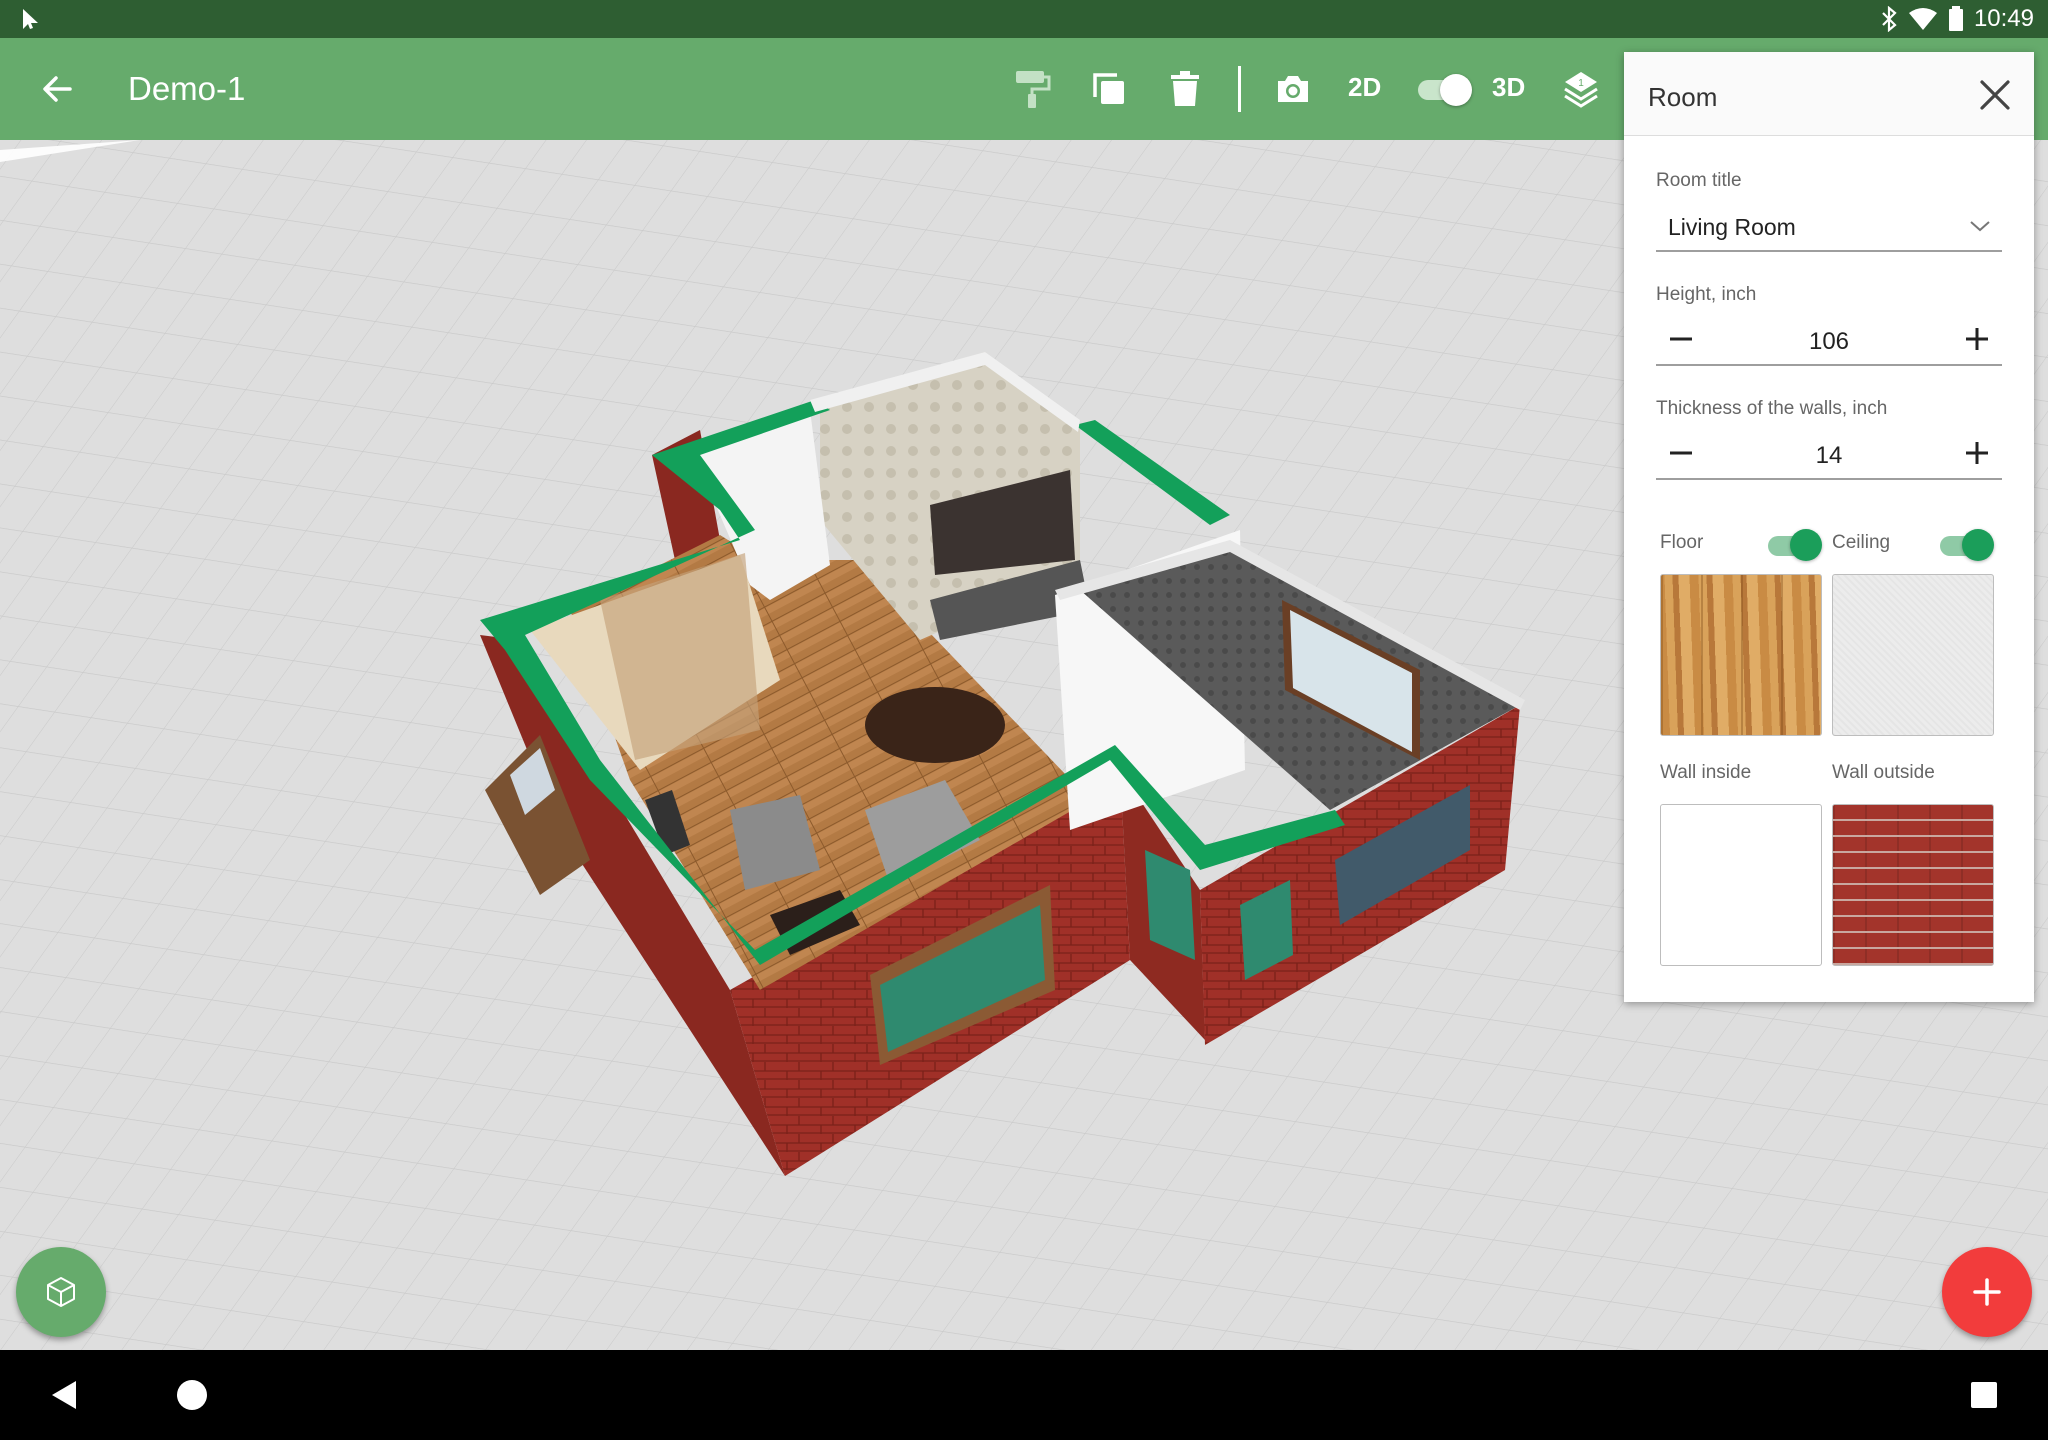 The width and height of the screenshot is (2048, 1440). What do you see at coordinates (1239, 89) in the screenshot?
I see `toolbar-divider` at bounding box center [1239, 89].